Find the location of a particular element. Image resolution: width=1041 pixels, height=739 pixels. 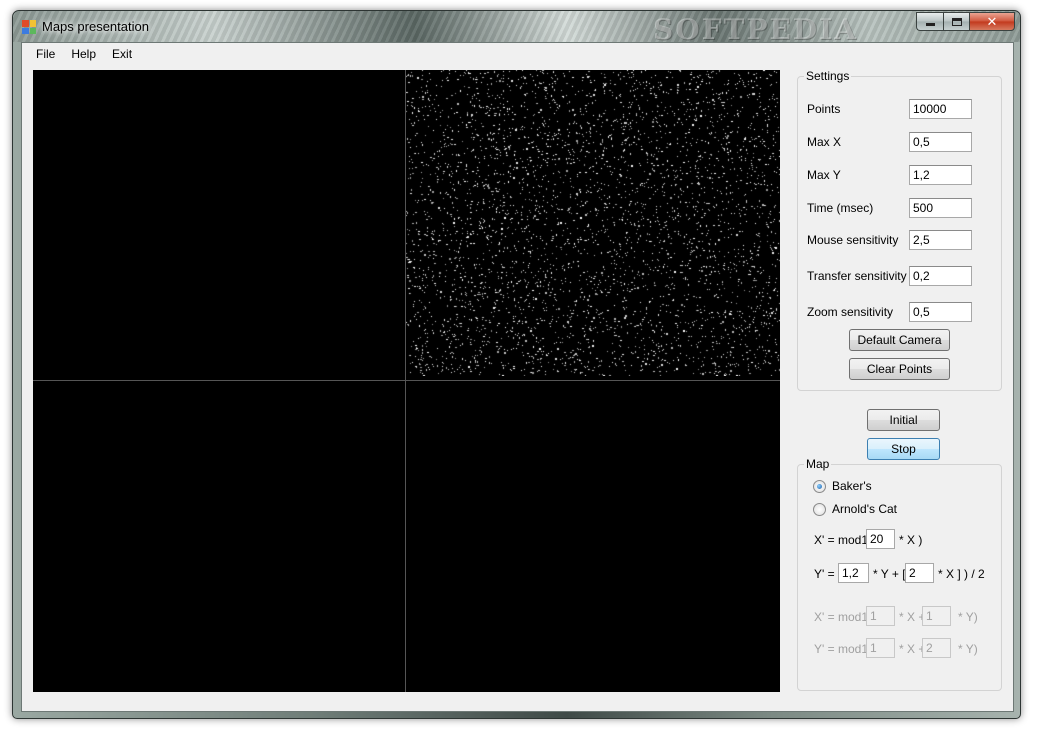

window-title: Maps presentation is located at coordinates (95, 26).